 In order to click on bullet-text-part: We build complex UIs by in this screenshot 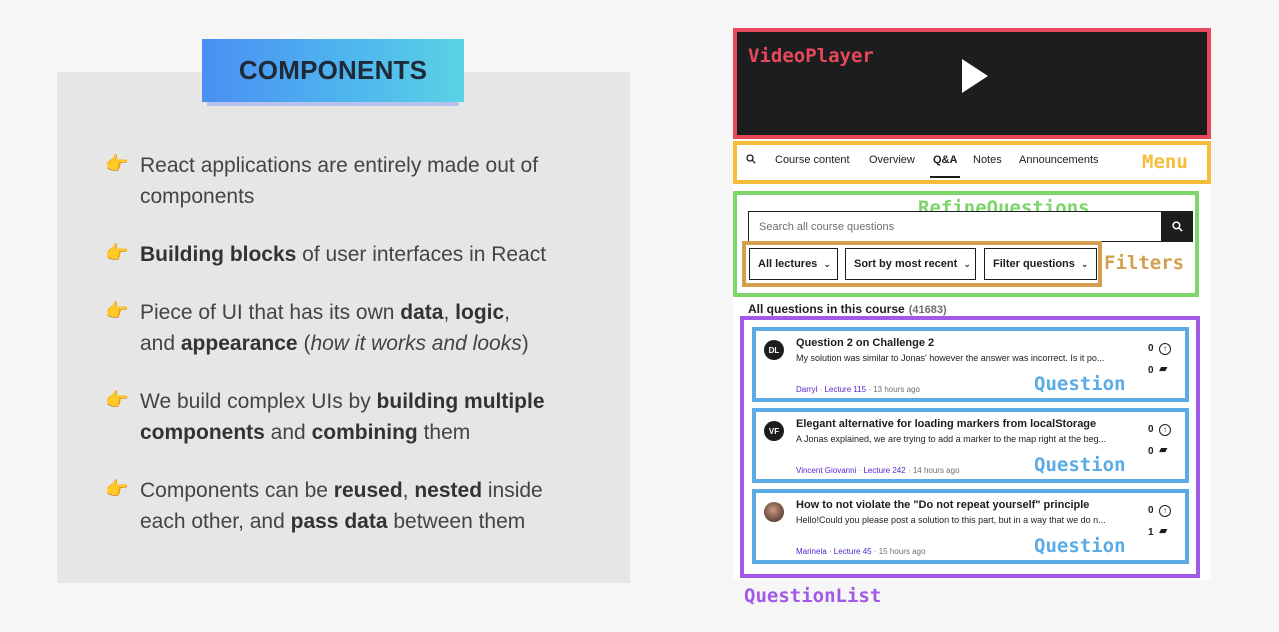, I will do `click(258, 401)`.